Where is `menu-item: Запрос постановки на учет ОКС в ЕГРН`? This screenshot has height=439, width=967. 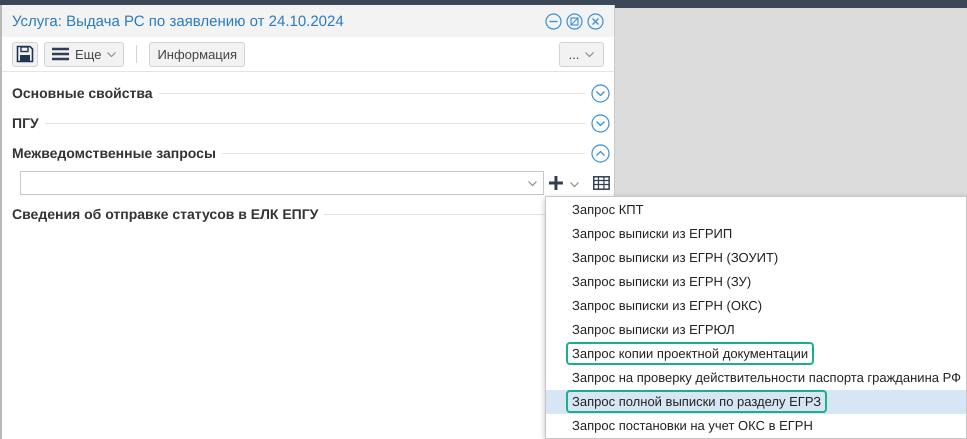 menu-item: Запрос постановки на учет ОКС в ЕГРН is located at coordinates (756, 426).